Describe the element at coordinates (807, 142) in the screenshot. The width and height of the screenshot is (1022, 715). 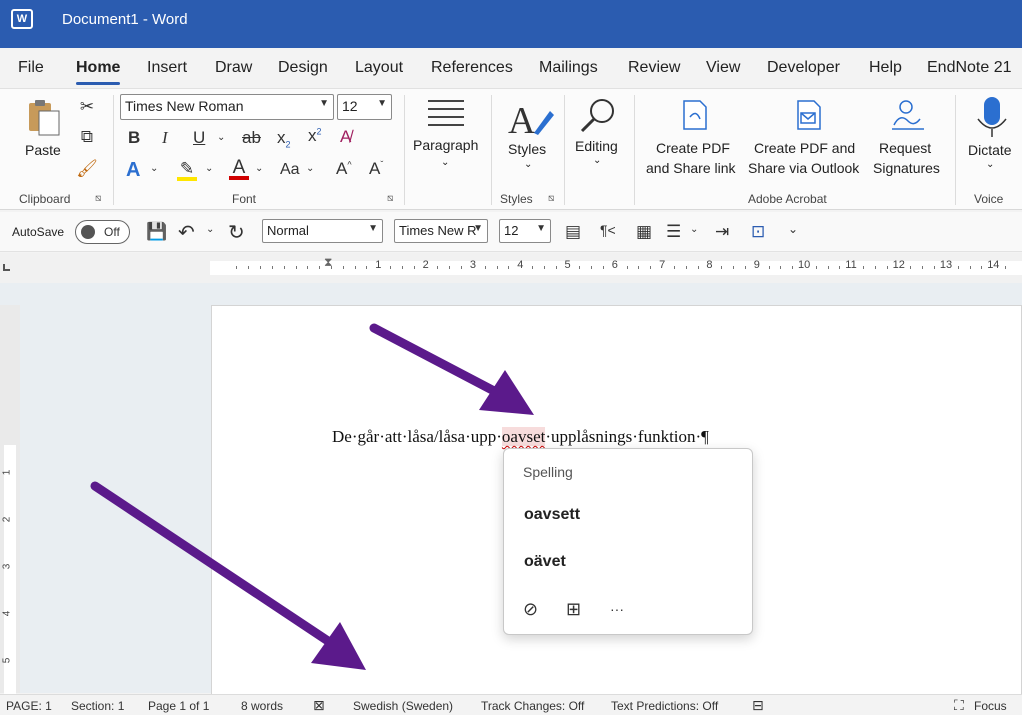
I see `create-pdf-outlook-button: Create PDF and Share via Outlook` at that location.